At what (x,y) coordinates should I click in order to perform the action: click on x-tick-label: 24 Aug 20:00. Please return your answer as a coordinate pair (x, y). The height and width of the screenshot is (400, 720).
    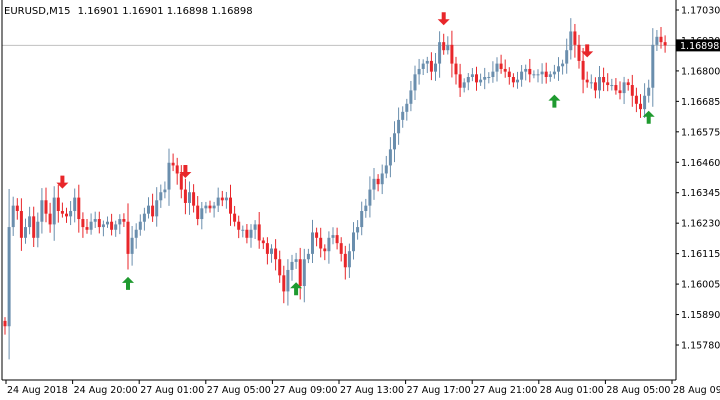
    Looking at the image, I should click on (106, 390).